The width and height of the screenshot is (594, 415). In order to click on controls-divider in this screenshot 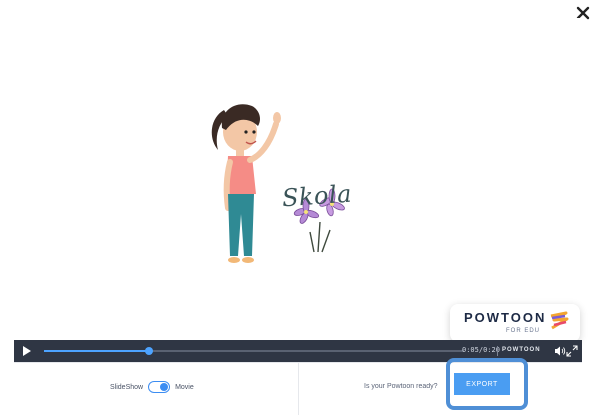, I will do `click(497, 351)`.